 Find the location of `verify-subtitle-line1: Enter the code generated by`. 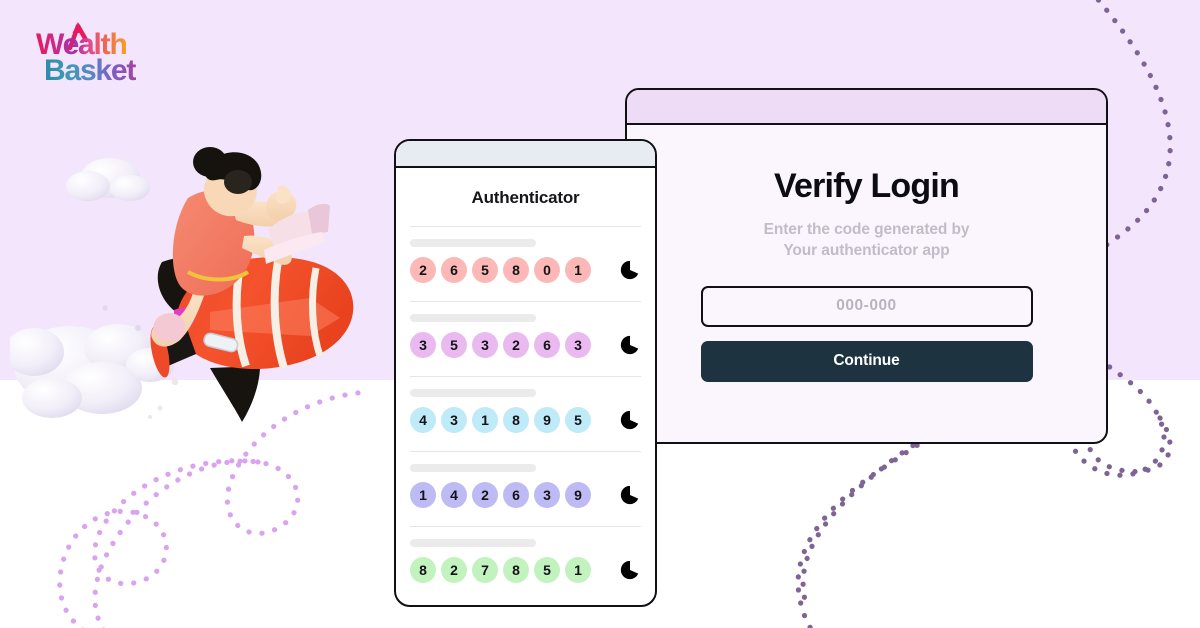

verify-subtitle-line1: Enter the code generated by is located at coordinates (866, 229).